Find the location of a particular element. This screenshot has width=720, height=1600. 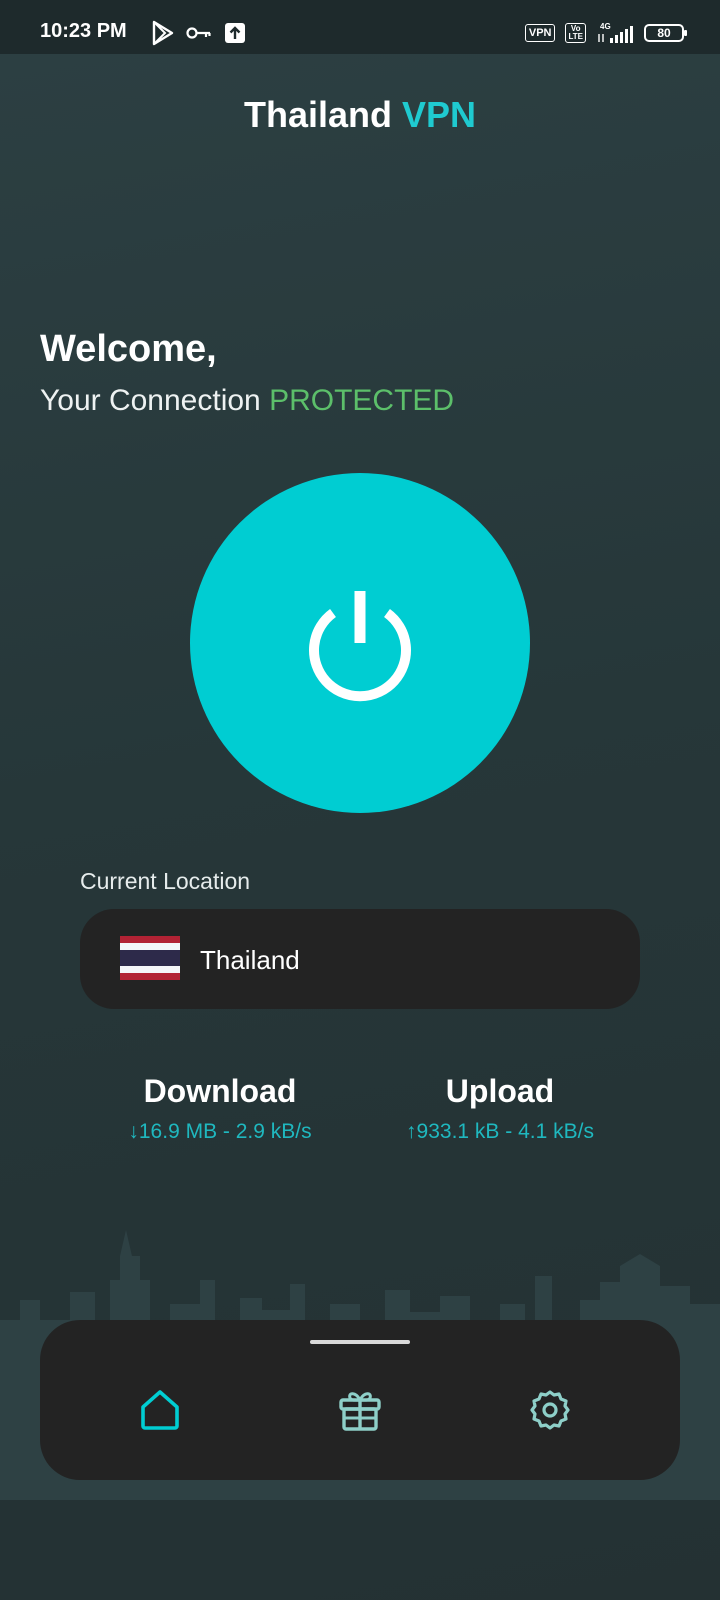

settings-icon is located at coordinates (550, 1410).